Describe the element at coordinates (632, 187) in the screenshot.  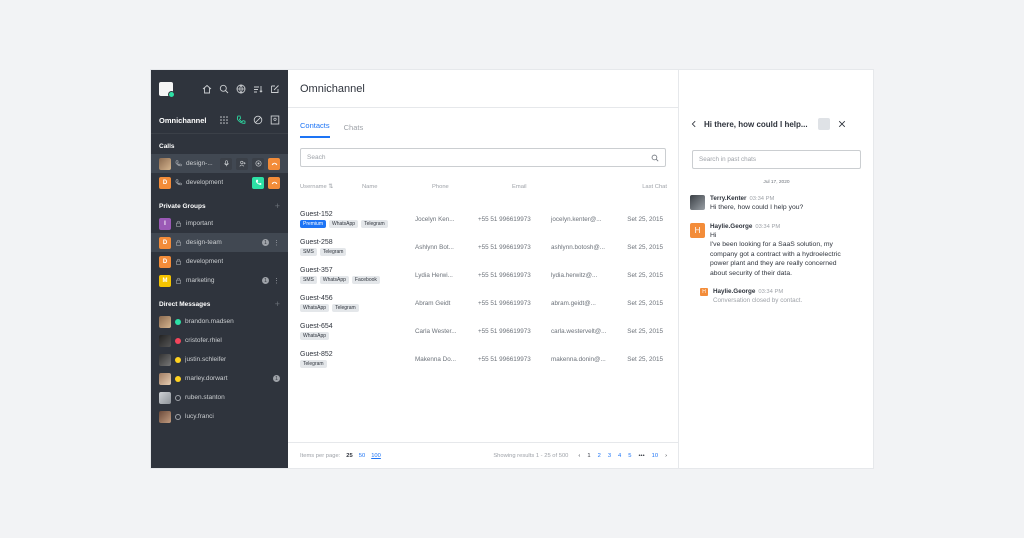
I see `col-last-chat: Last Chat` at that location.